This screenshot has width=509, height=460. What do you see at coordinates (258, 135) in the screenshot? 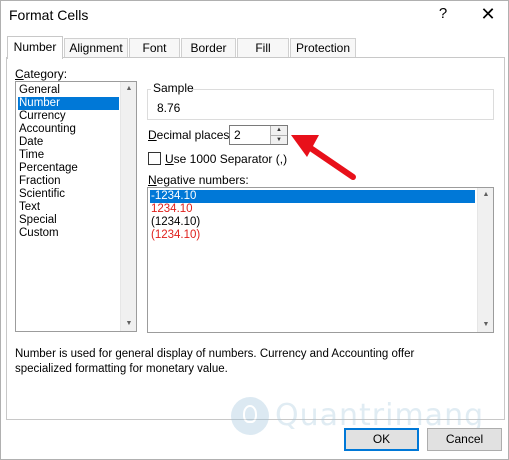
I see `decimal-places-stepper: 2 ▲ ▼` at bounding box center [258, 135].